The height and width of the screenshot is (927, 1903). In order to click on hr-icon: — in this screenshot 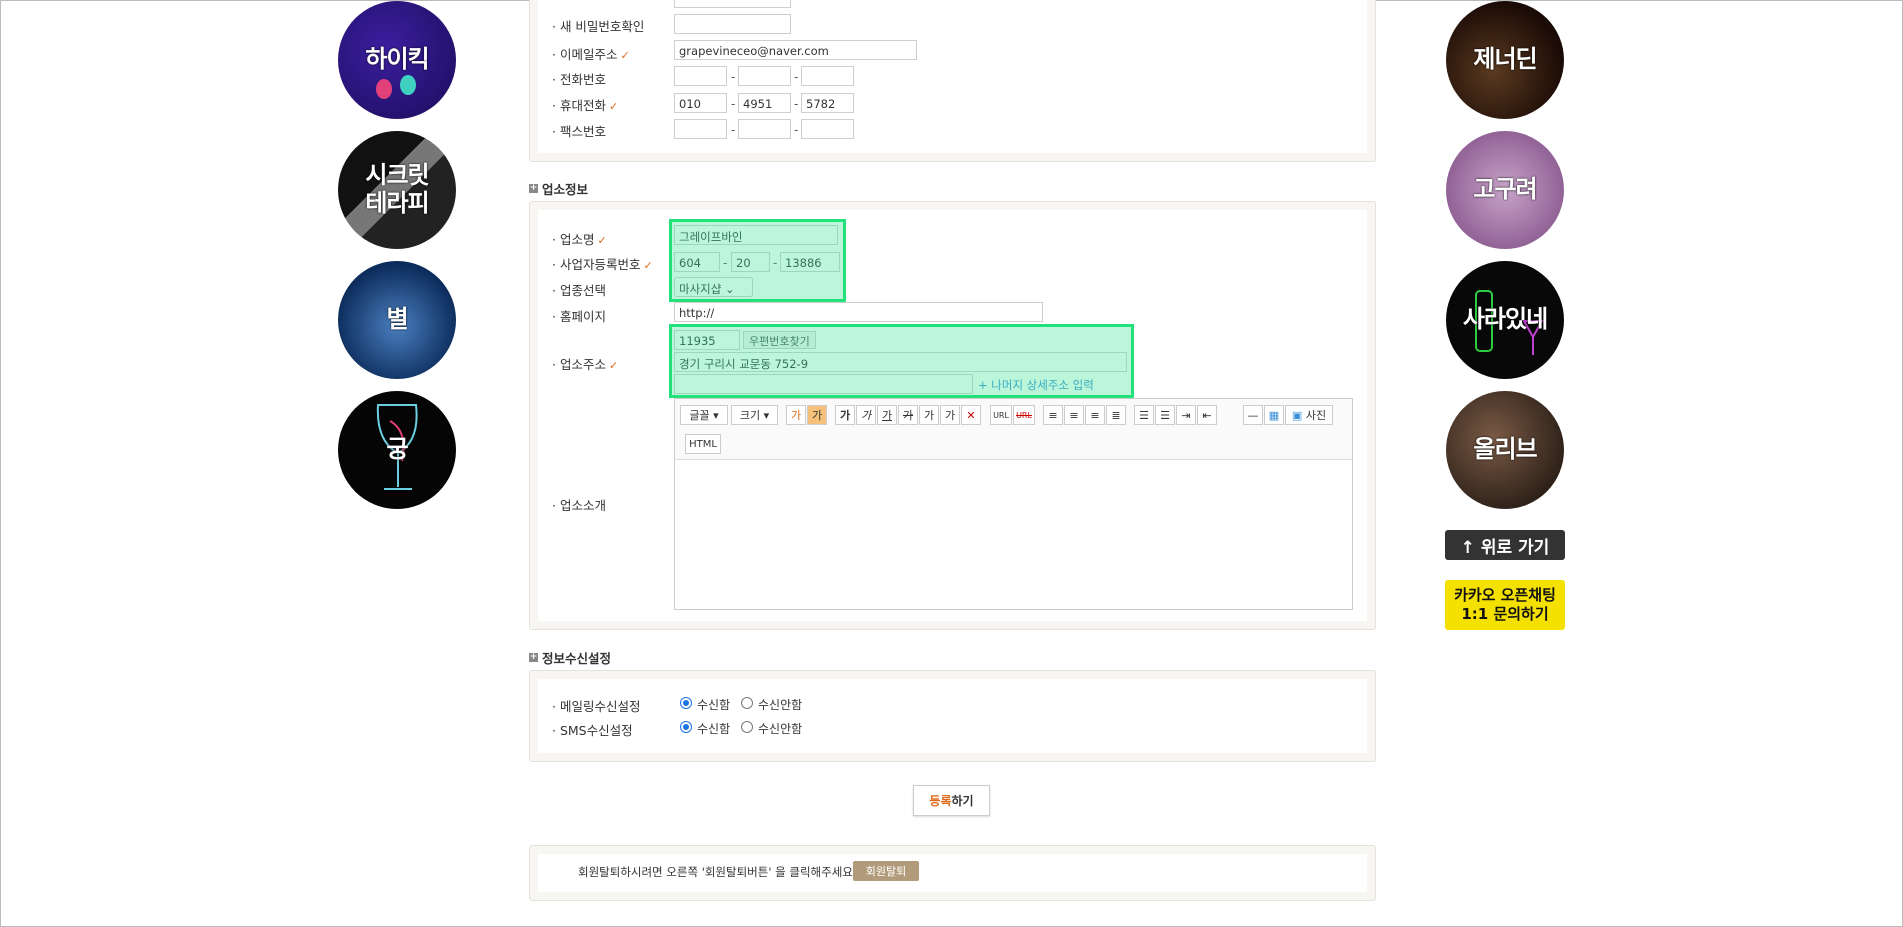, I will do `click(1253, 415)`.